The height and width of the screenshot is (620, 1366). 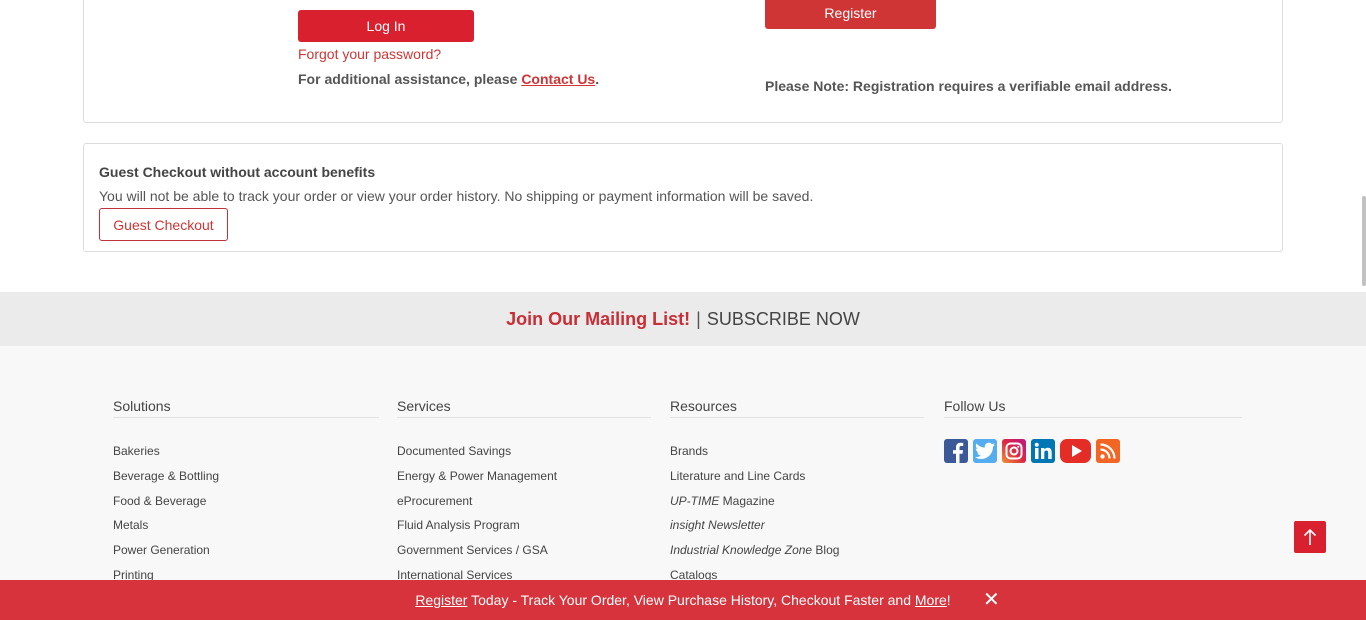 I want to click on back-to-top-button, so click(x=1310, y=537).